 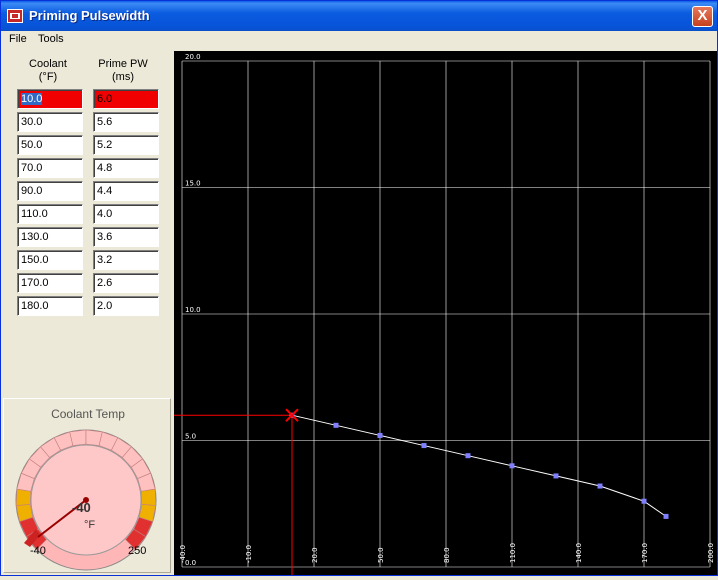 What do you see at coordinates (35, 283) in the screenshot?
I see `coolant-cell-value: 170.0` at bounding box center [35, 283].